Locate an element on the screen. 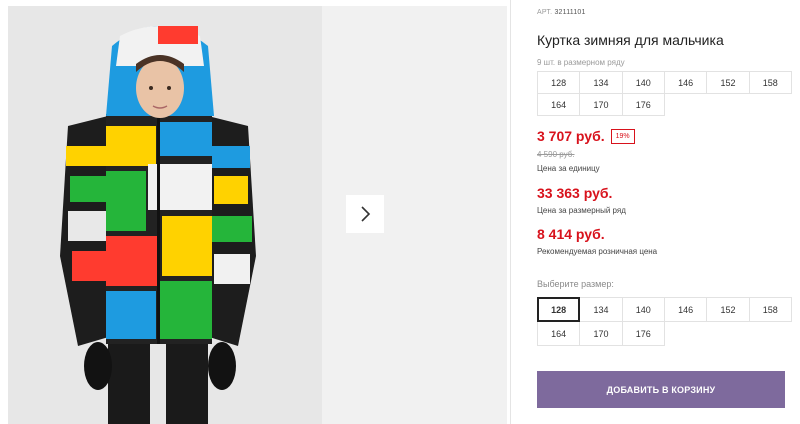 The width and height of the screenshot is (800, 424). size-row-cell: 176 is located at coordinates (643, 104).